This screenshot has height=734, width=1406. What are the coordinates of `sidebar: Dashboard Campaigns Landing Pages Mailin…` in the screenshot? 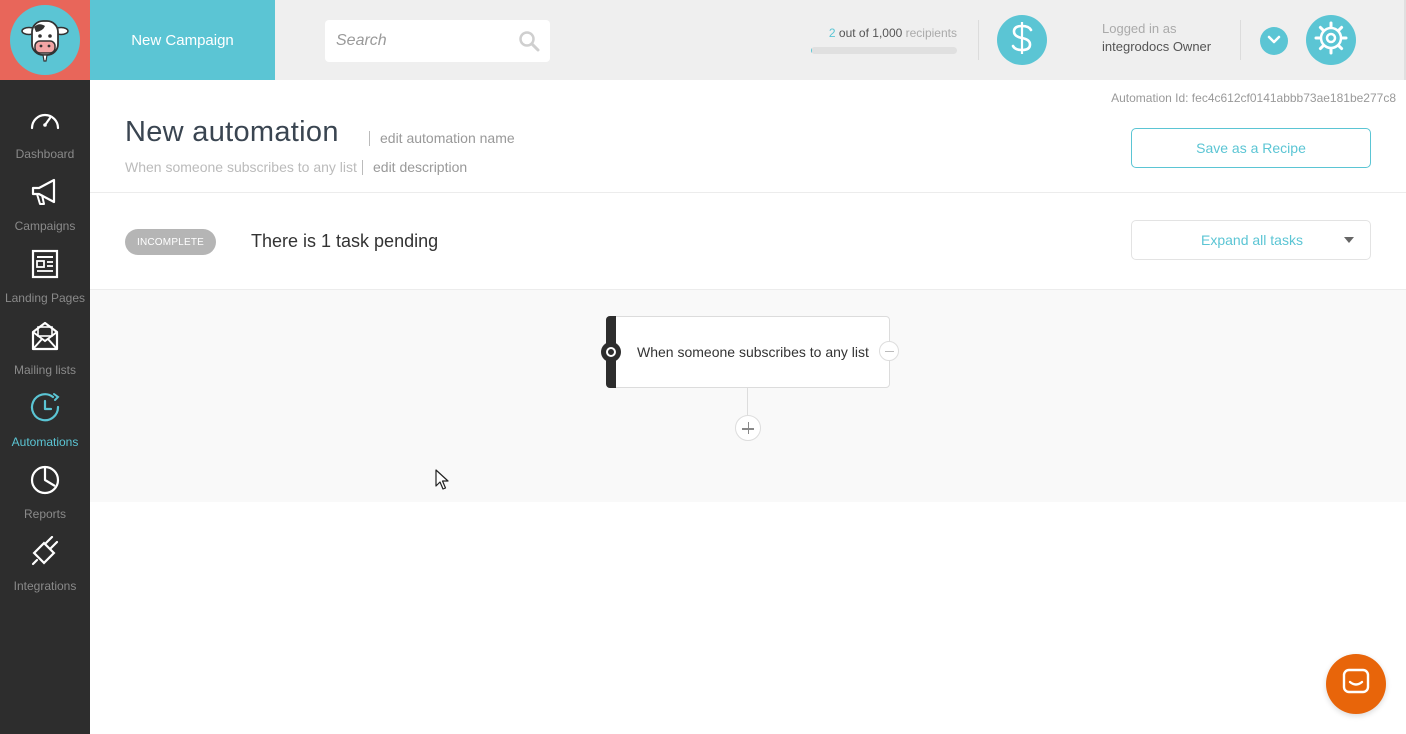 It's located at (45, 407).